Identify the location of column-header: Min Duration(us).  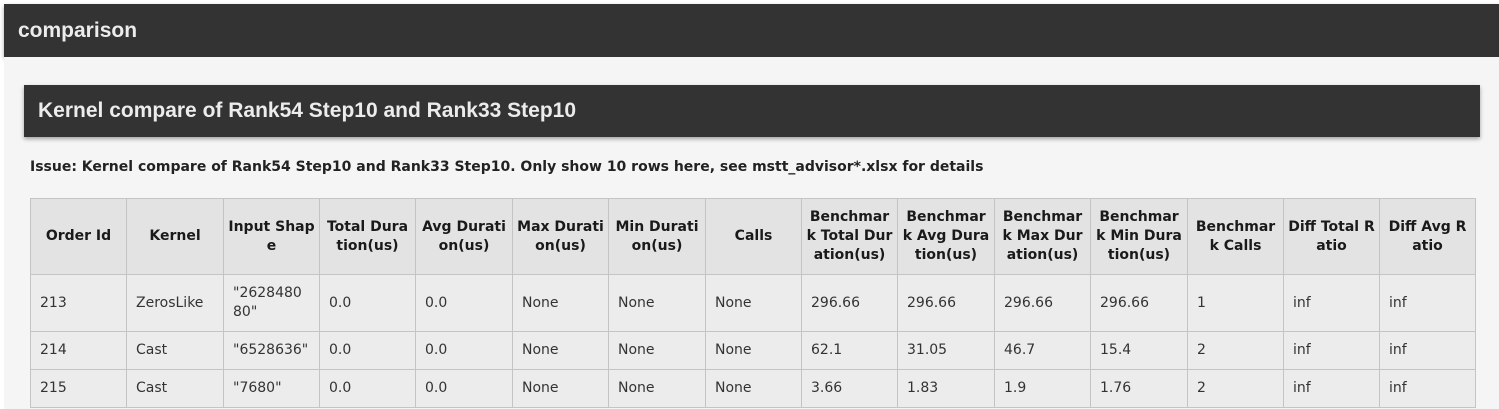
(657, 236).